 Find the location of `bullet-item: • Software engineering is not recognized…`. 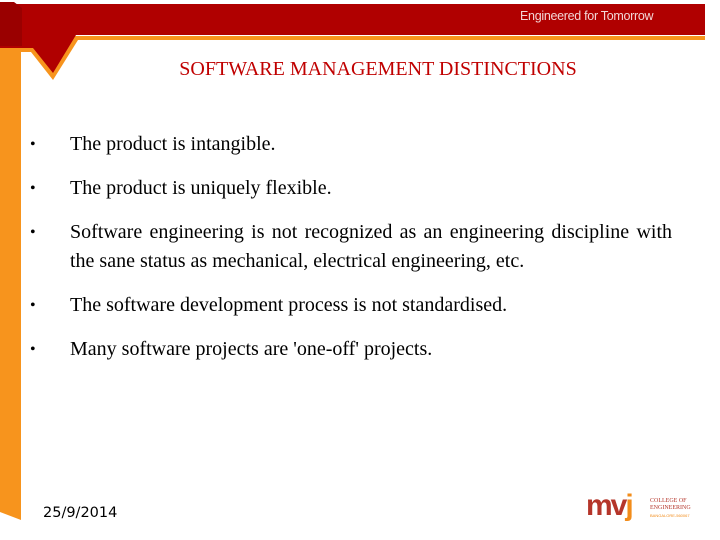

bullet-item: • Software engineering is not recognized… is located at coordinates (351, 247).